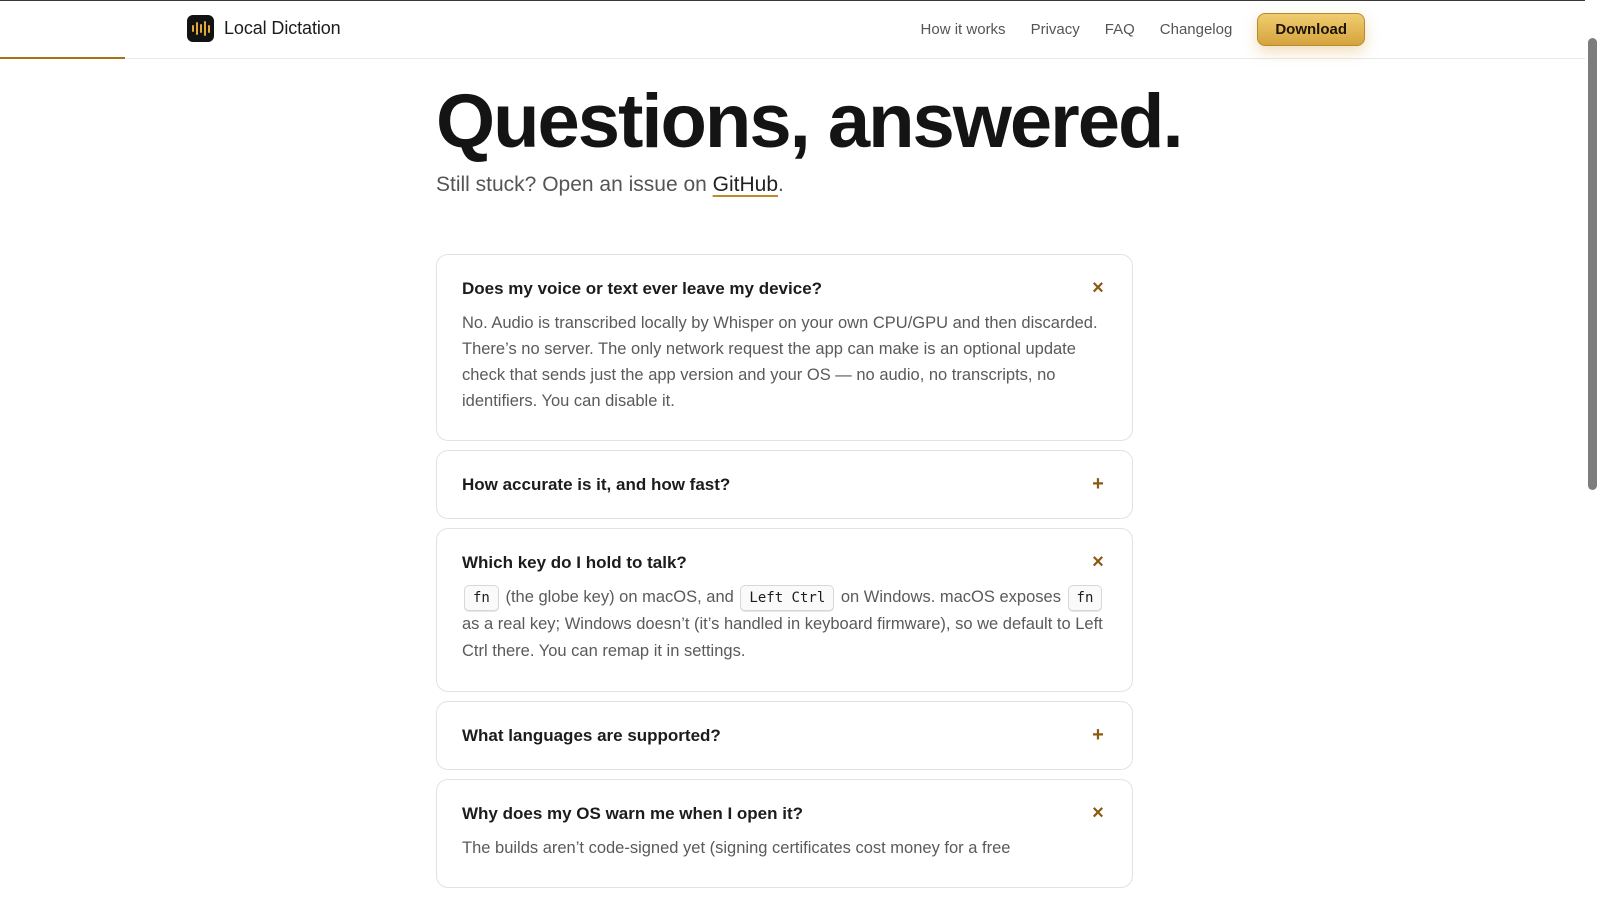 This screenshot has height=915, width=1600. Describe the element at coordinates (591, 735) in the screenshot. I see `faq-question: What languages are supported?` at that location.